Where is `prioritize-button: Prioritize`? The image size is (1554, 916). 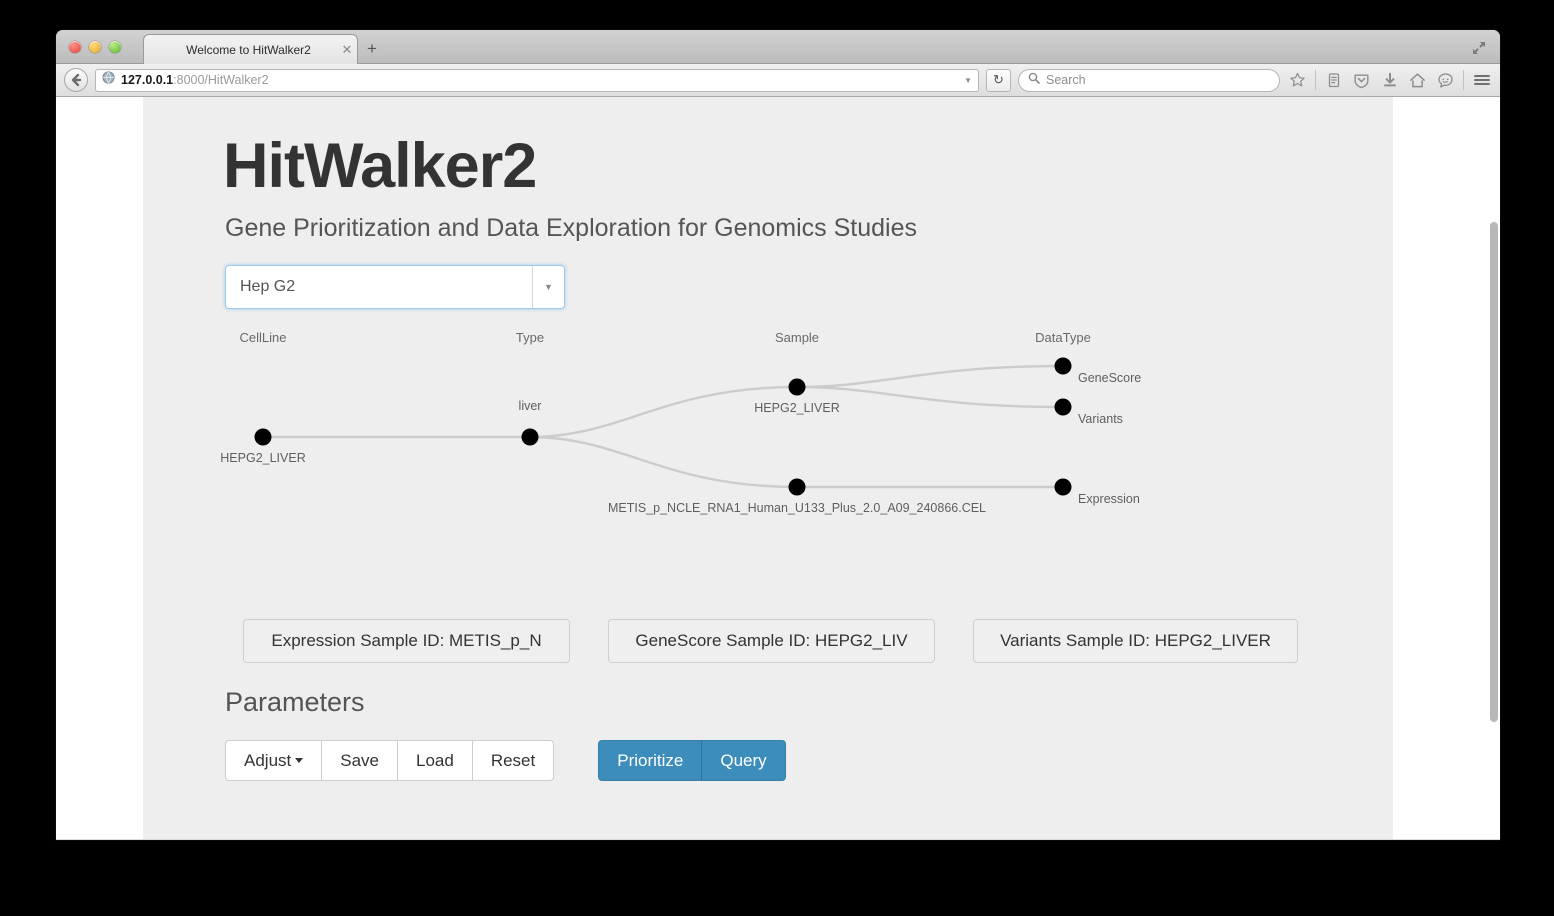
prioritize-button: Prioritize is located at coordinates (650, 761).